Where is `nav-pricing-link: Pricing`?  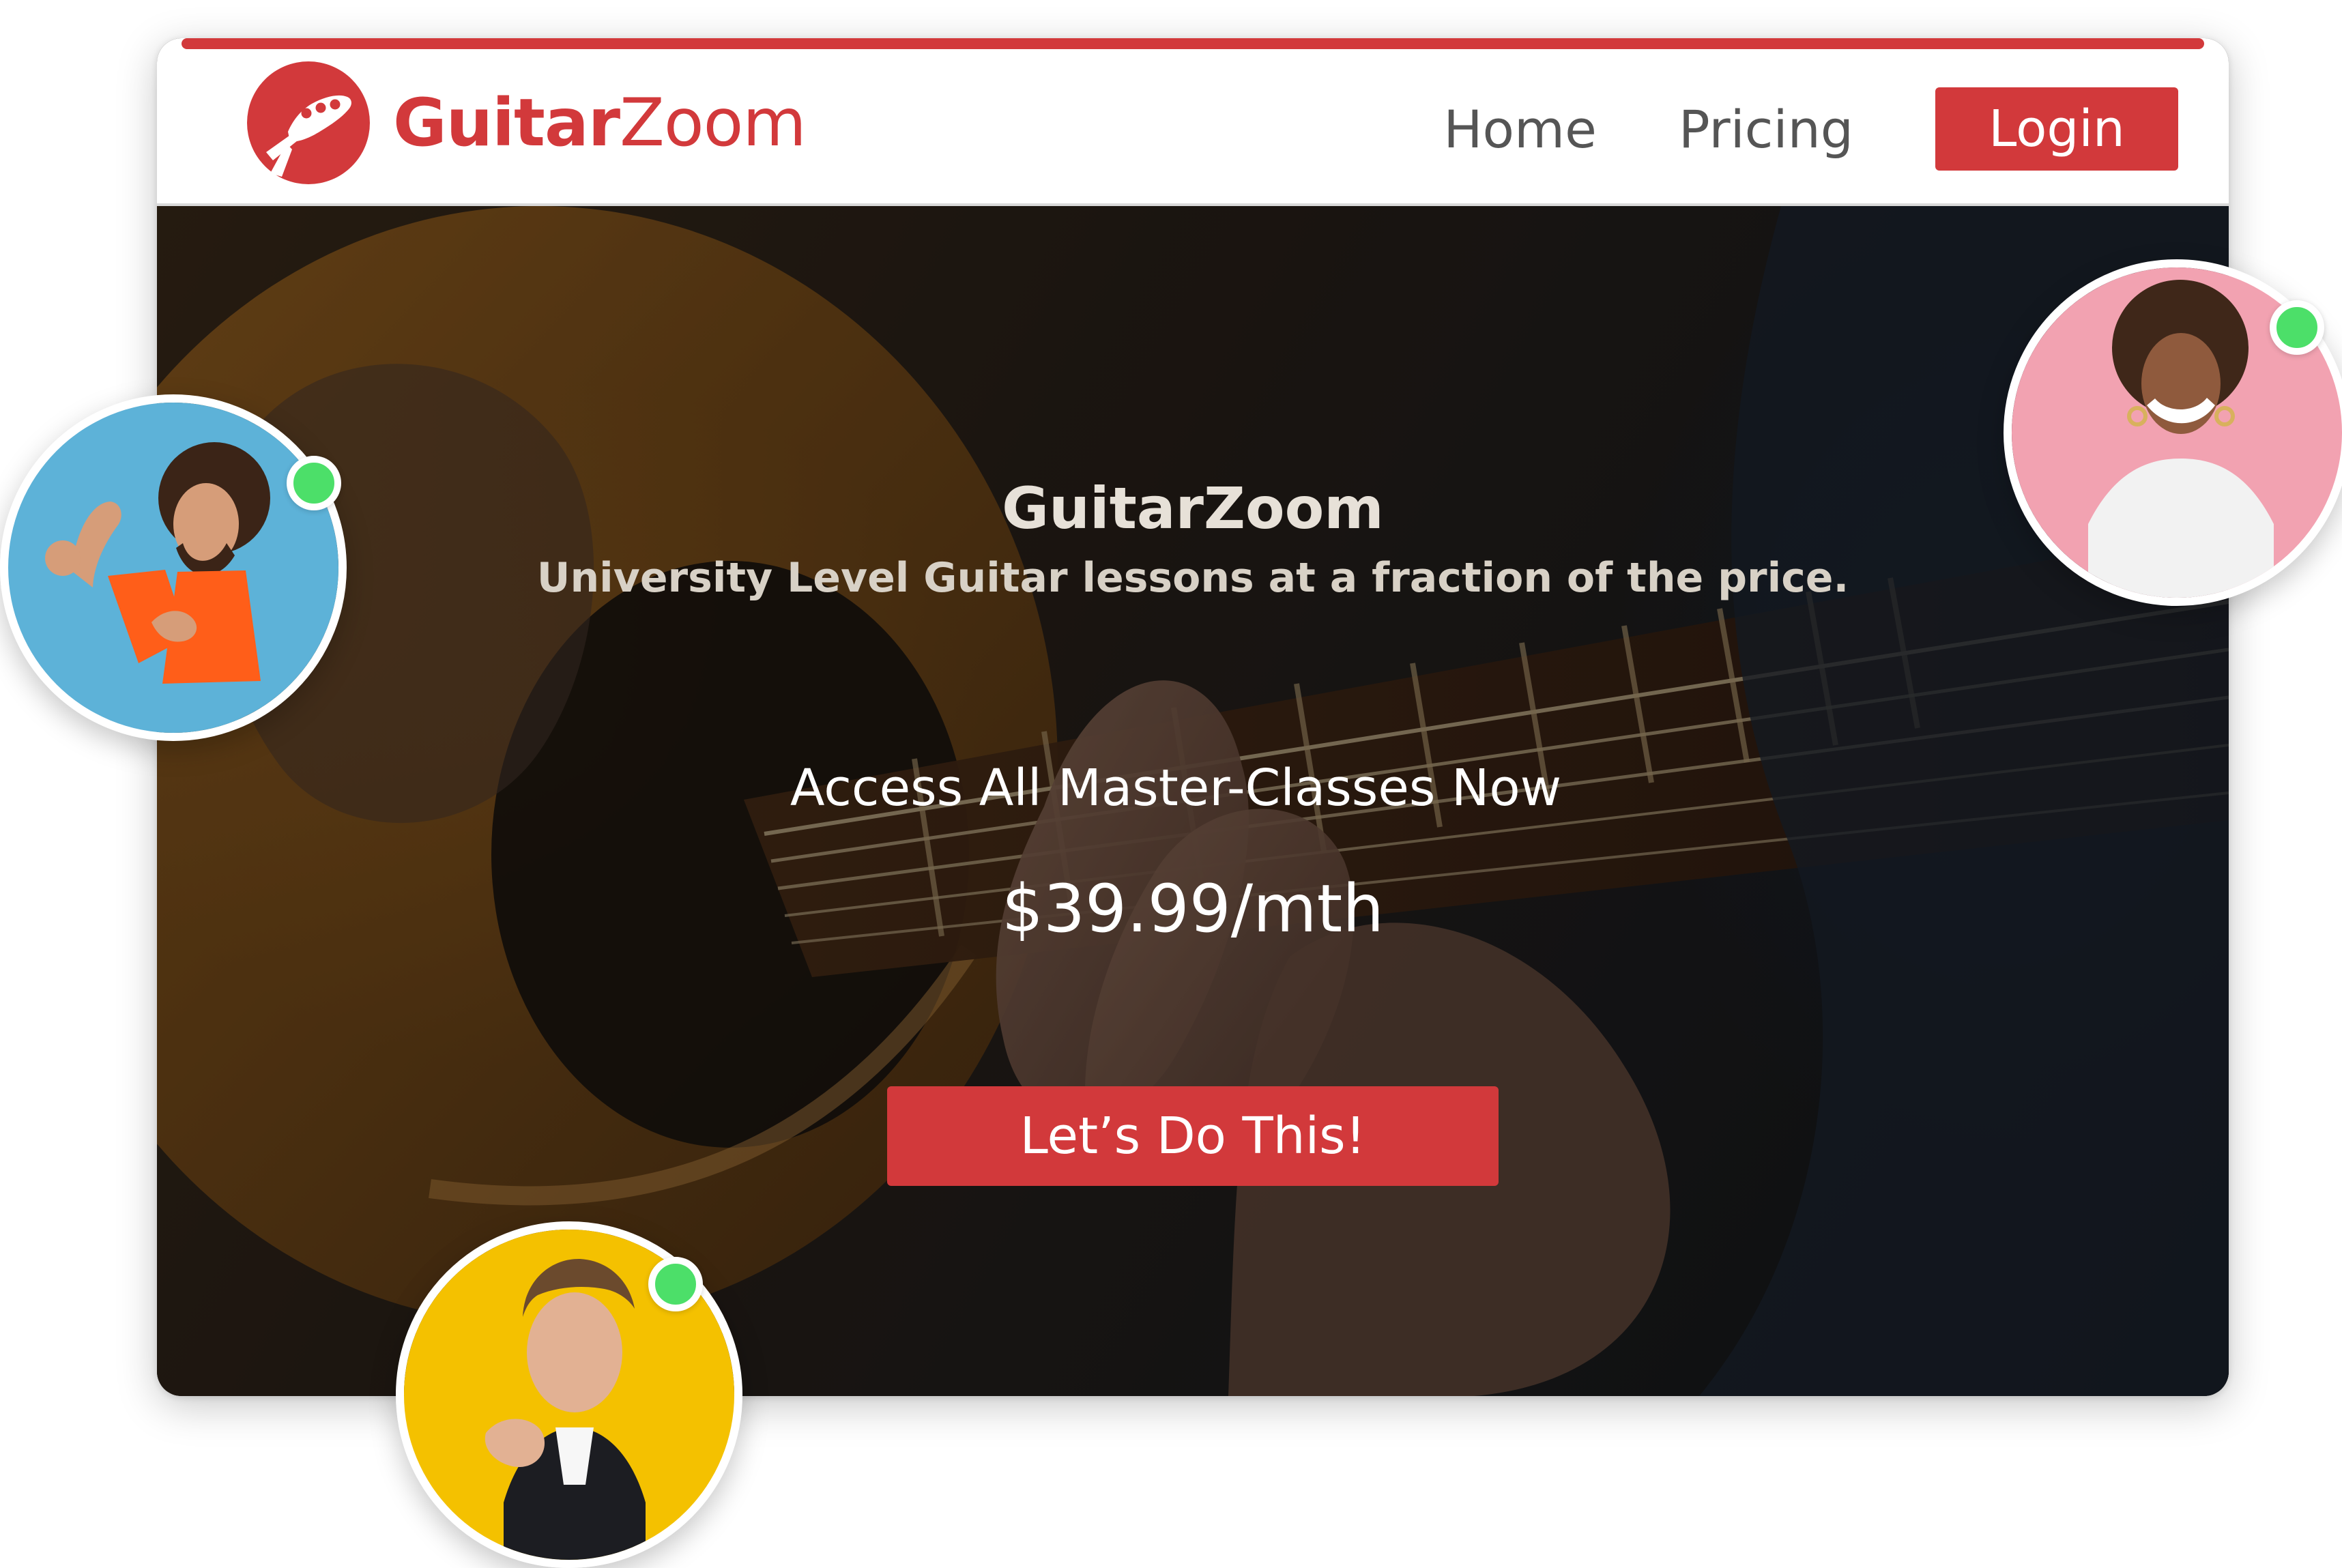
nav-pricing-link: Pricing is located at coordinates (1766, 130).